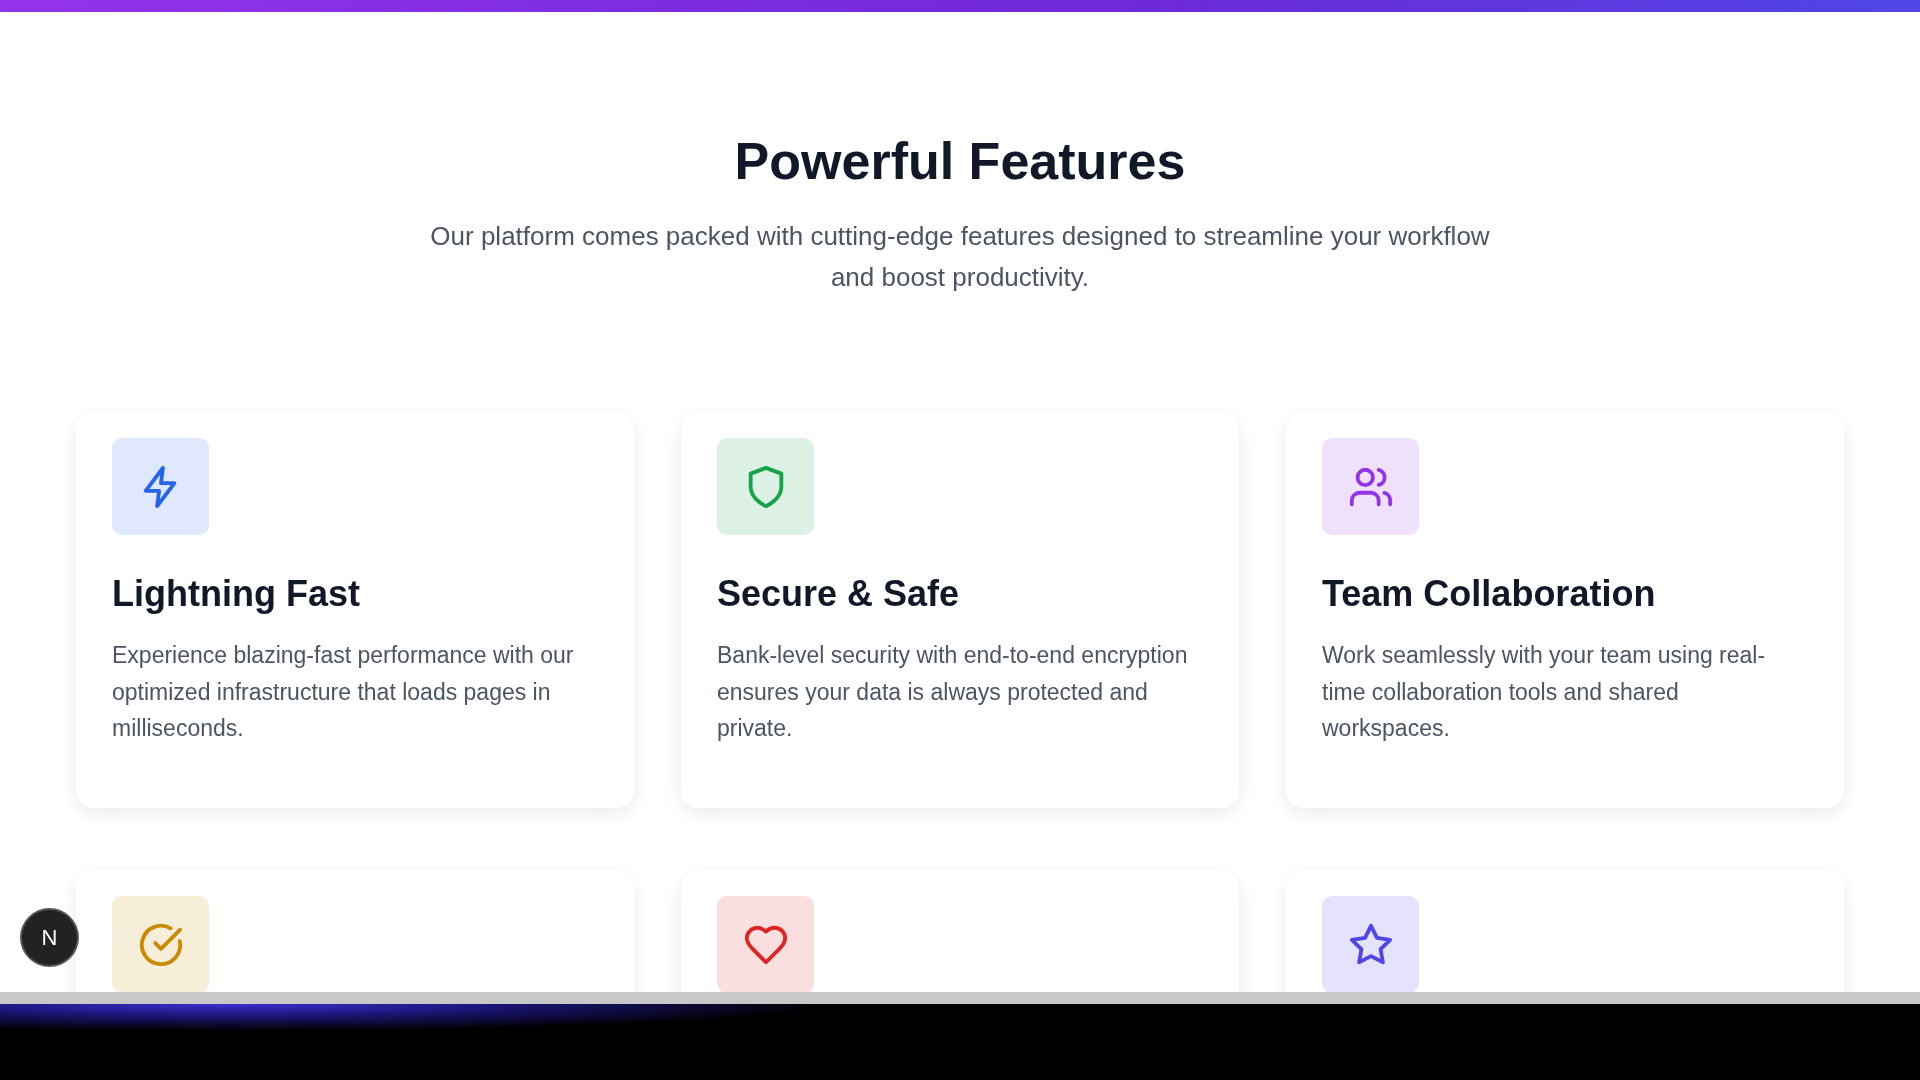 The height and width of the screenshot is (1080, 1920). What do you see at coordinates (49, 937) in the screenshot?
I see `dev-tools-badge: N` at bounding box center [49, 937].